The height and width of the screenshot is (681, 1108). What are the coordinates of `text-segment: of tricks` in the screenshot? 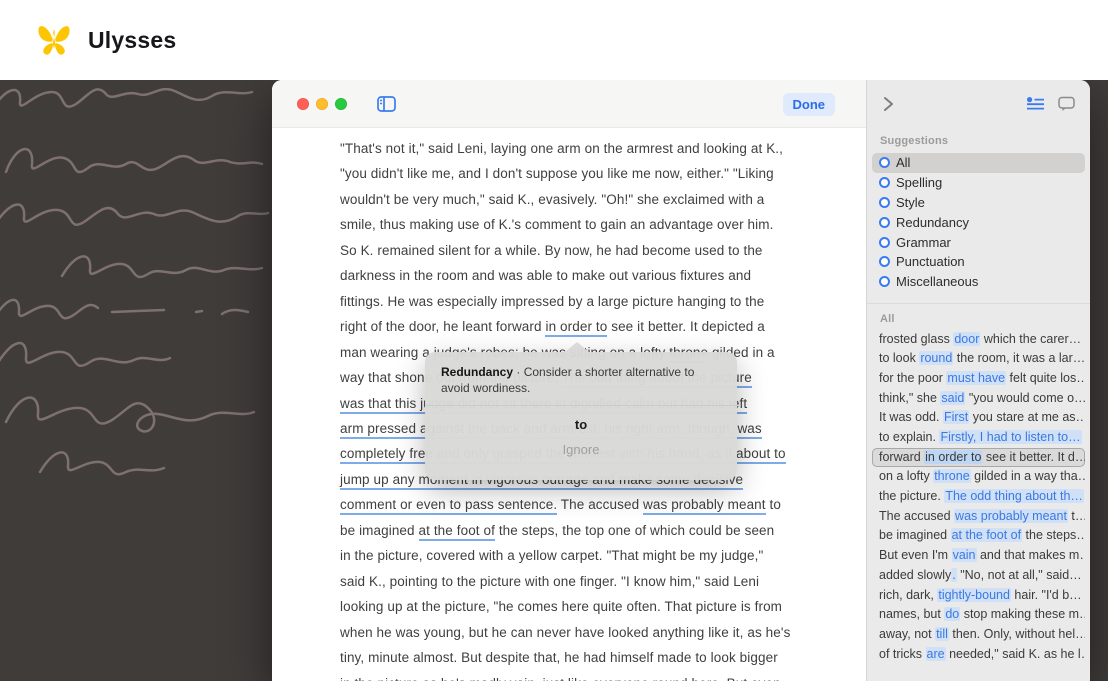 It's located at (902, 653).